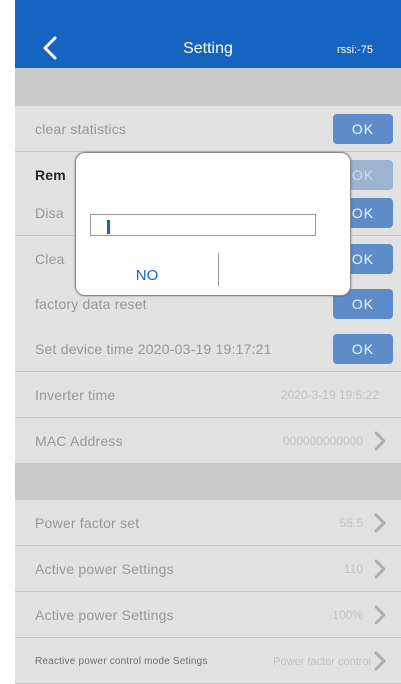  What do you see at coordinates (108, 227) in the screenshot?
I see `text-cursor` at bounding box center [108, 227].